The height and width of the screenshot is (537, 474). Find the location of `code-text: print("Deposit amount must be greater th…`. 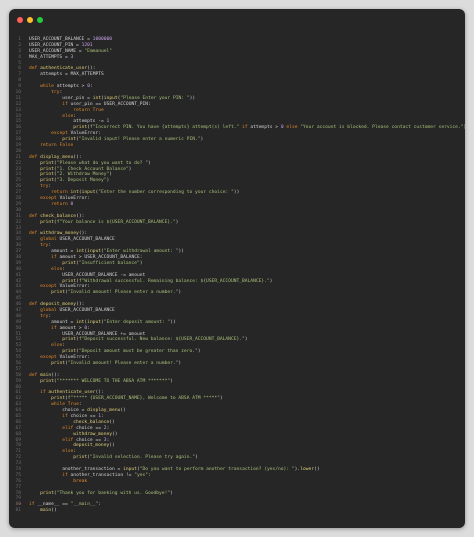

code-text: print("Deposit amount must be greater th… is located at coordinates (131, 352).